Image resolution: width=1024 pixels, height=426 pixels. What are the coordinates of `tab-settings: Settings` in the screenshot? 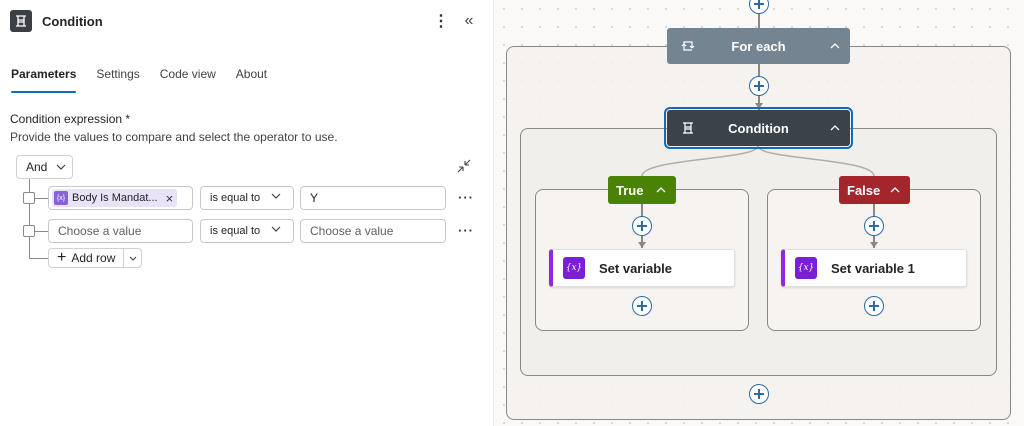 It's located at (117, 80).